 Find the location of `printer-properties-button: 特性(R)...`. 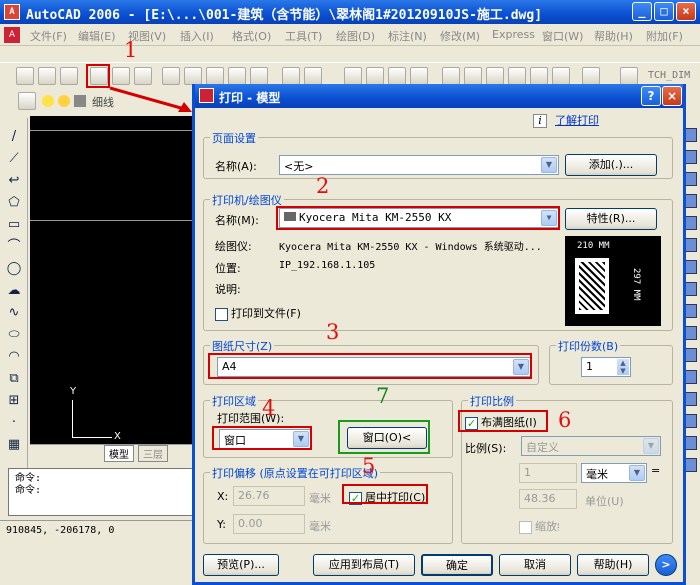

printer-properties-button: 特性(R)... is located at coordinates (611, 219).